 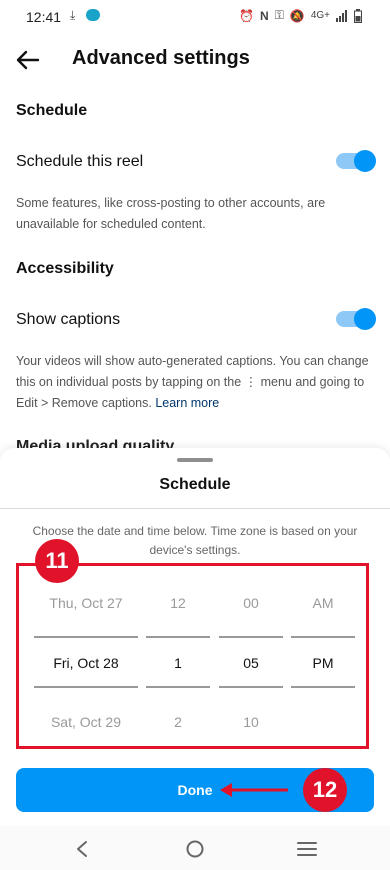 I want to click on nav-back-icon, so click(x=82, y=849).